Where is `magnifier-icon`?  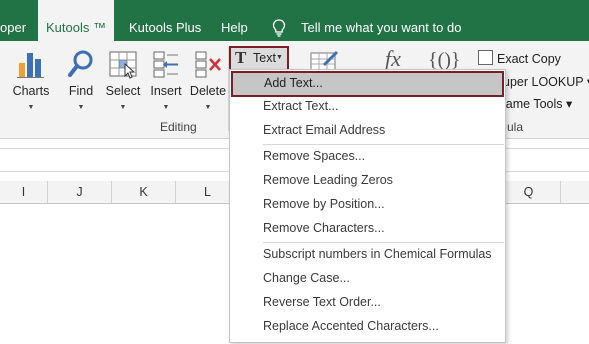 magnifier-icon is located at coordinates (81, 66).